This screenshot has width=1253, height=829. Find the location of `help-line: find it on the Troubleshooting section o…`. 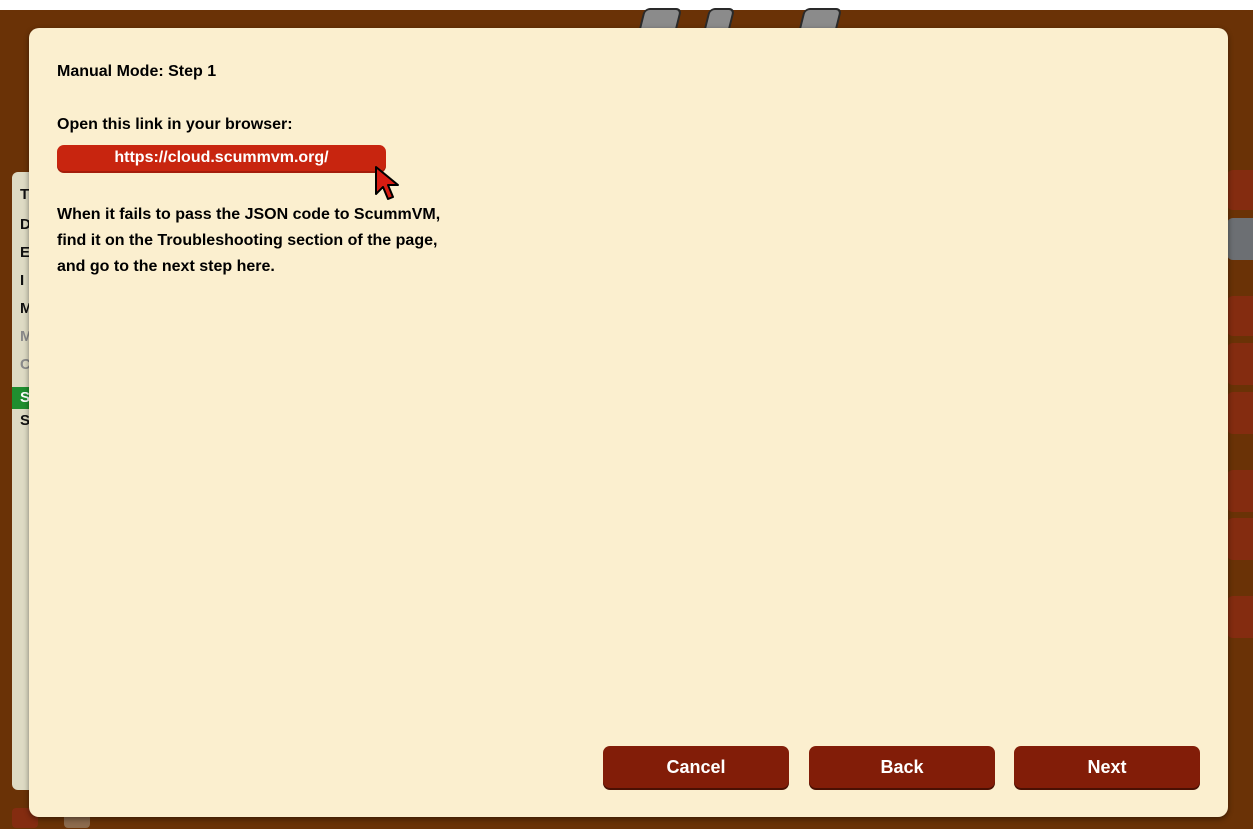

help-line: find it on the Troubleshooting section o… is located at coordinates (247, 240).